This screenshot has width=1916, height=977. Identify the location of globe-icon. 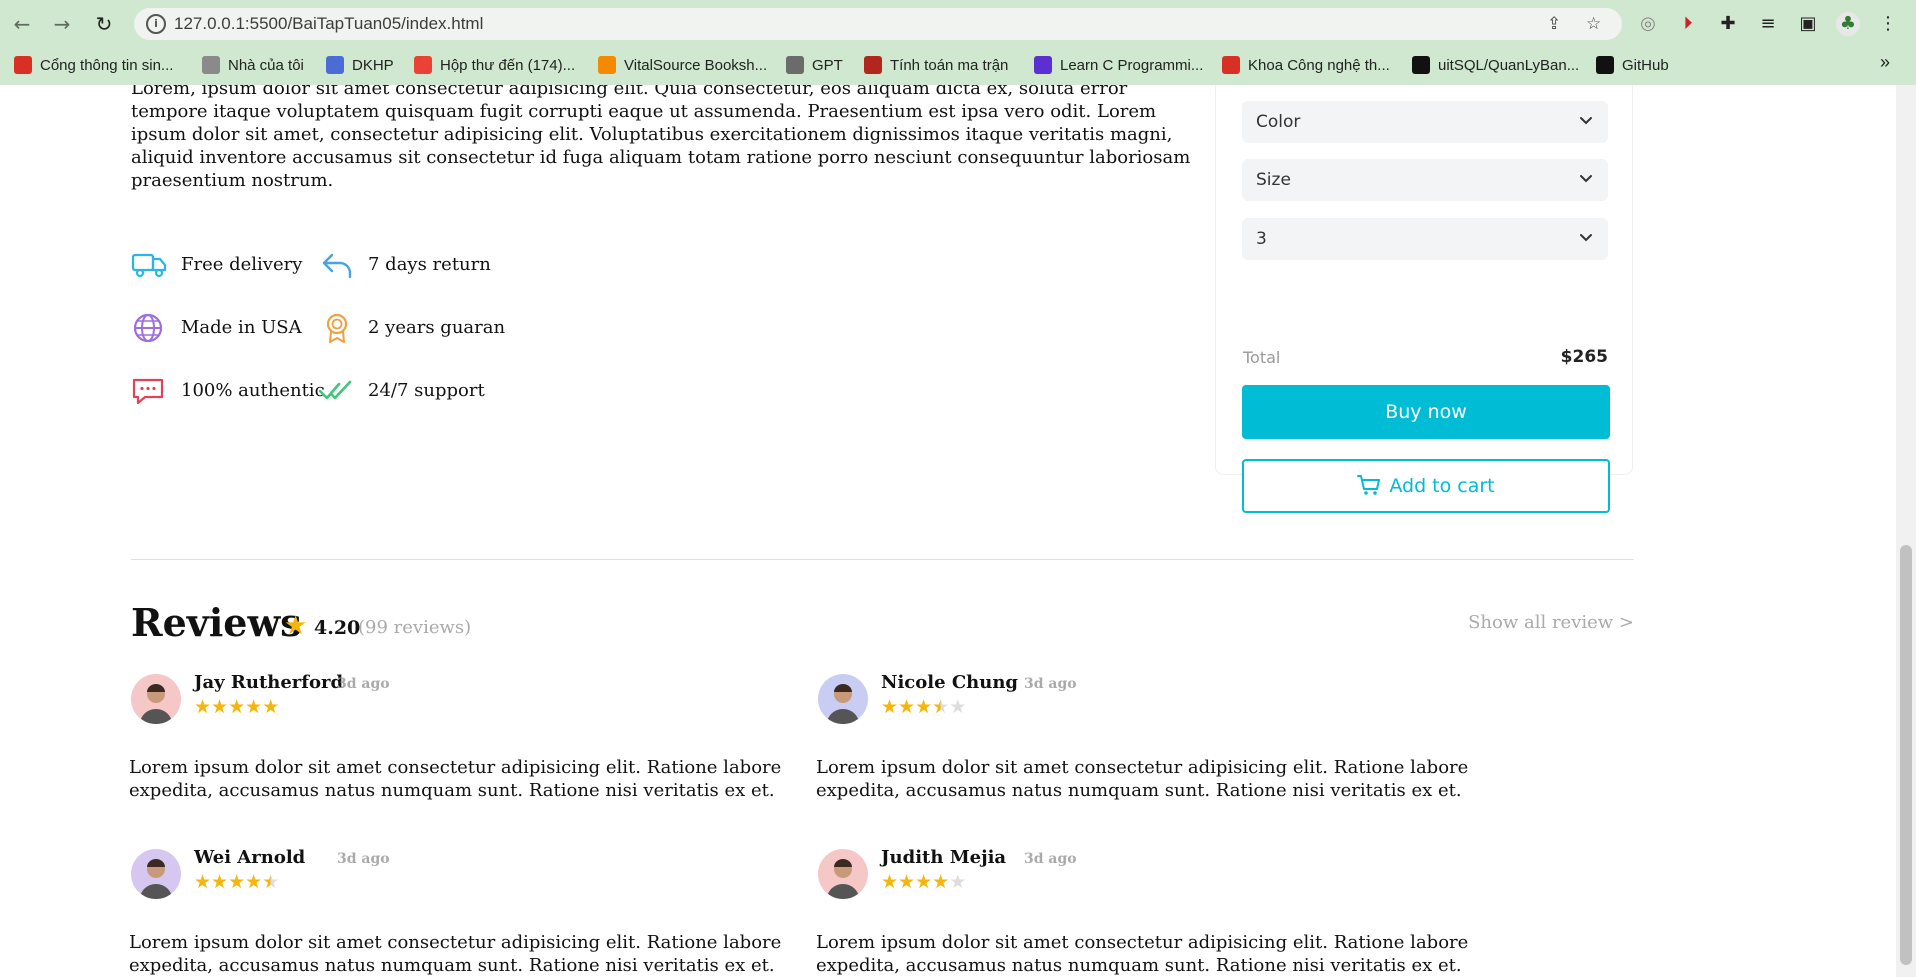
(148, 328).